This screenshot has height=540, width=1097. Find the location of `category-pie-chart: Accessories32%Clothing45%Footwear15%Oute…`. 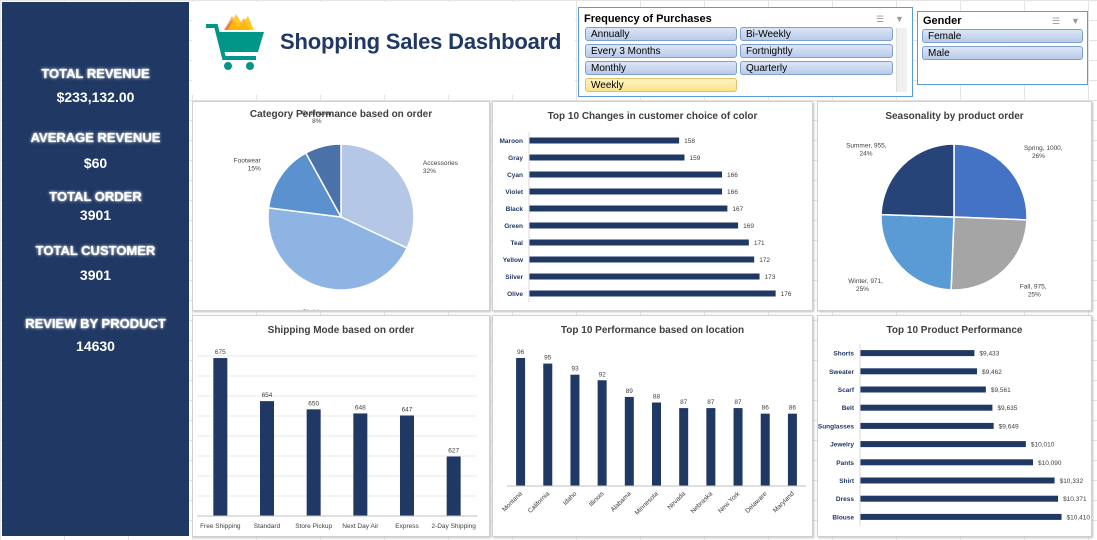

category-pie-chart: Accessories32%Clothing45%Footwear15%Oute… is located at coordinates (346, 210).